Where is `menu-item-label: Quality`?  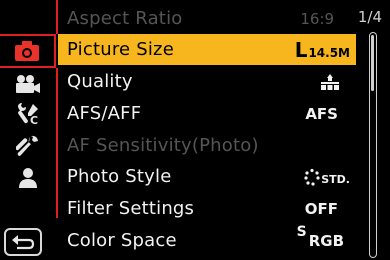 menu-item-label: Quality is located at coordinates (100, 81).